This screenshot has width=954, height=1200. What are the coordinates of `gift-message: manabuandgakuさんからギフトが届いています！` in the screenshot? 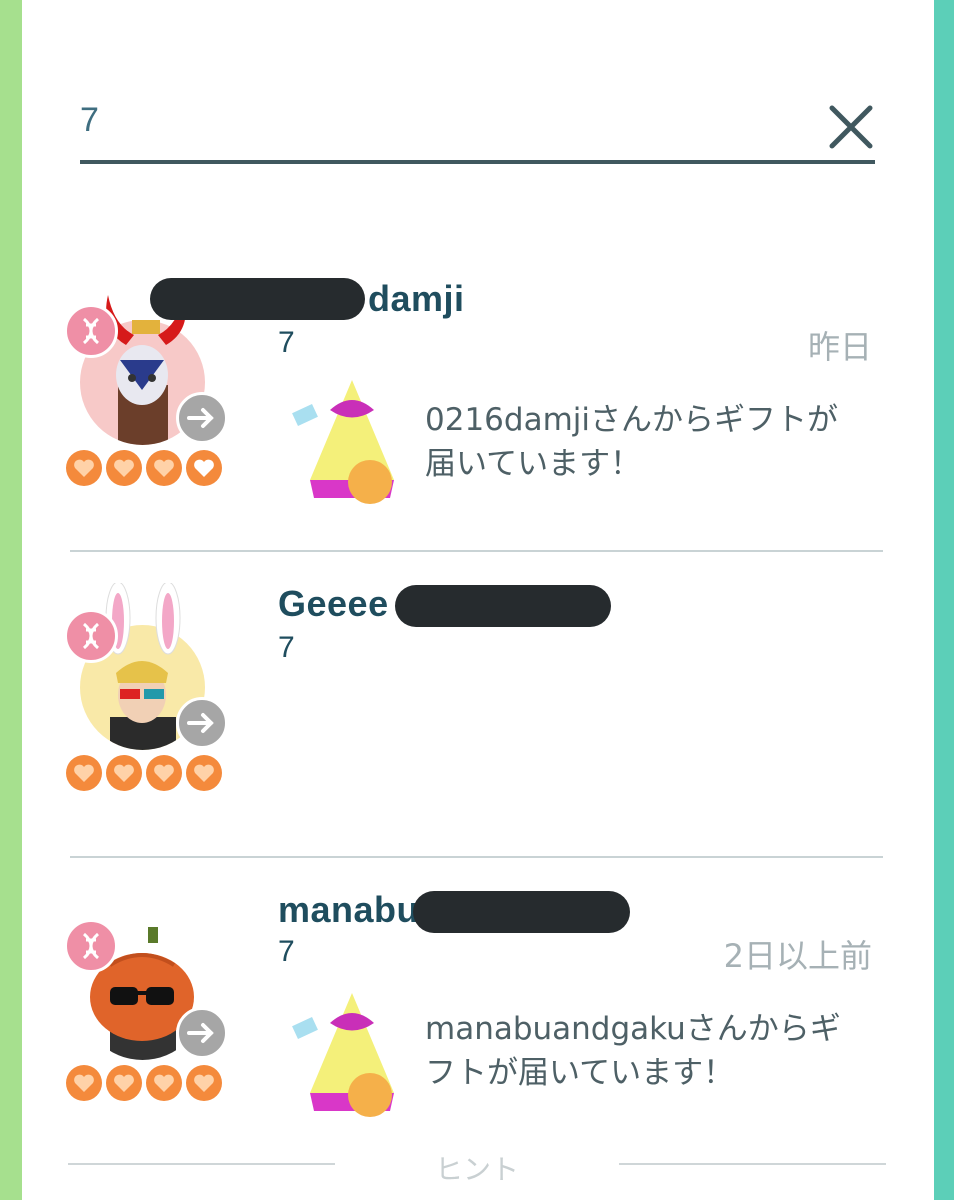 It's located at (633, 1051).